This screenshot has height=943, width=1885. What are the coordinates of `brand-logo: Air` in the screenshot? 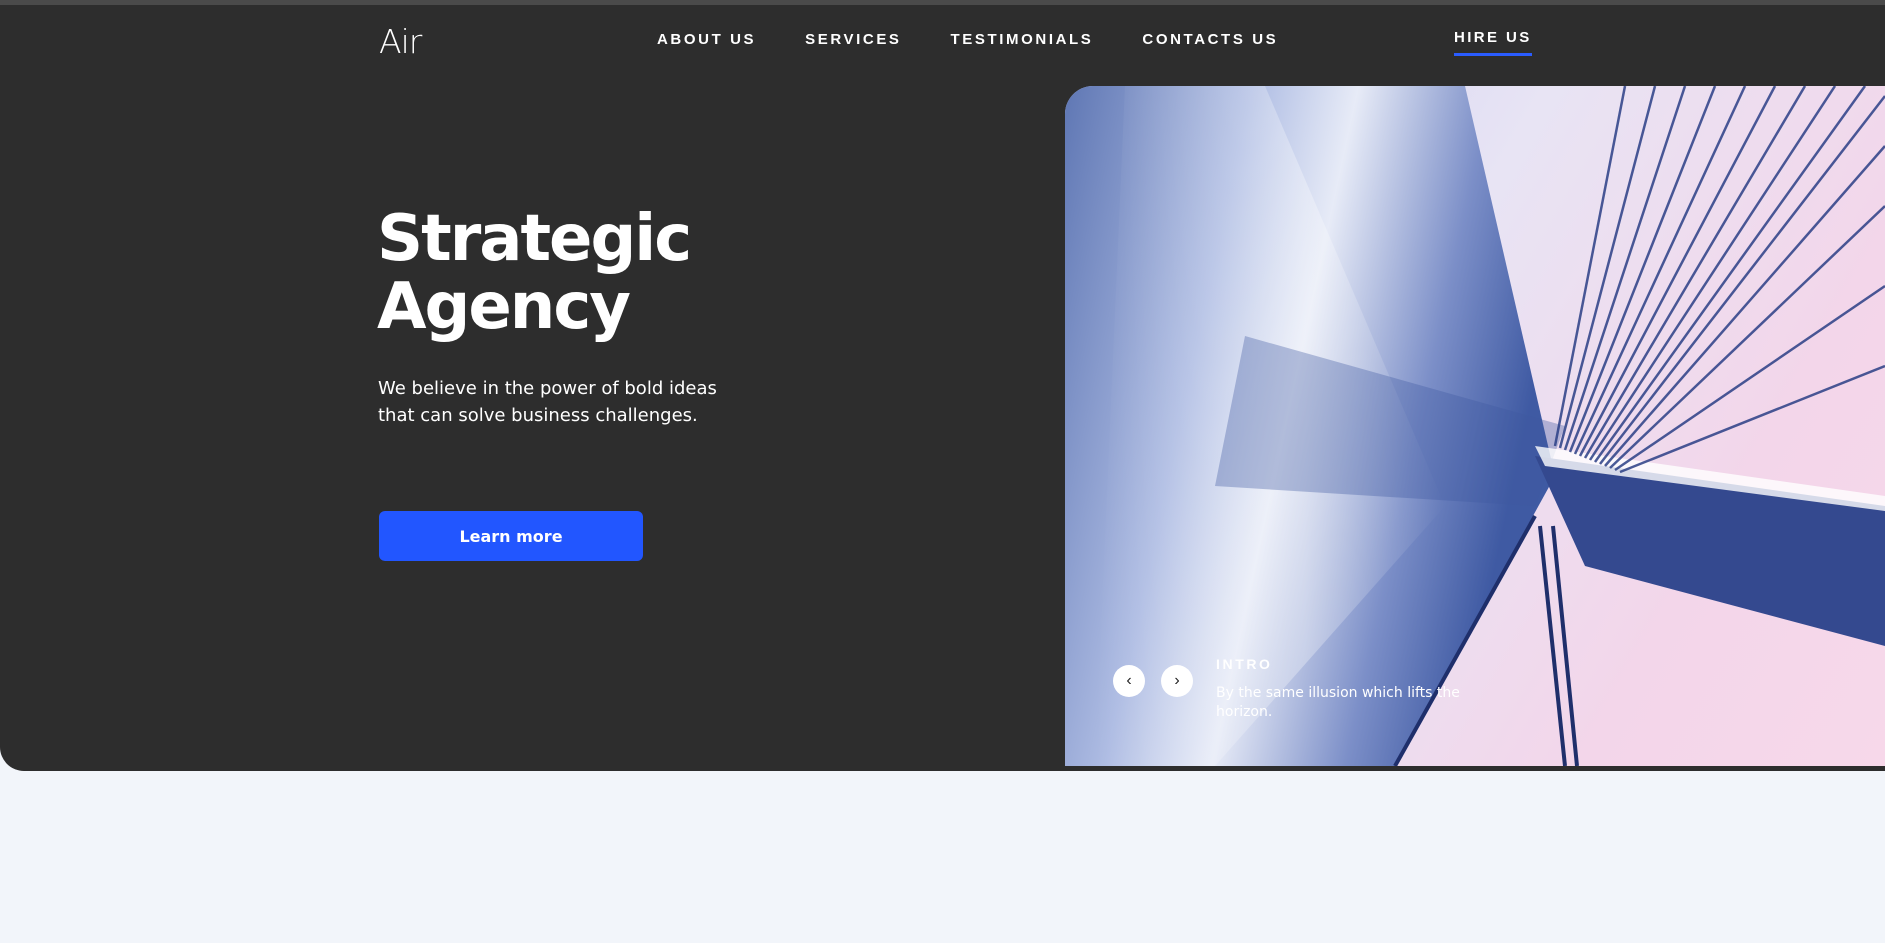 It's located at (400, 41).